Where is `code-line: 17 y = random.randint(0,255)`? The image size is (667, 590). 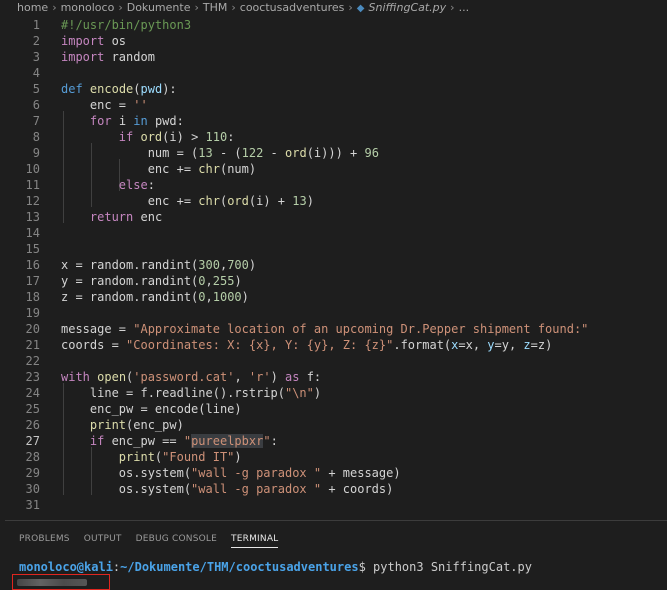 code-line: 17 y = random.randint(0,255) is located at coordinates (333, 281).